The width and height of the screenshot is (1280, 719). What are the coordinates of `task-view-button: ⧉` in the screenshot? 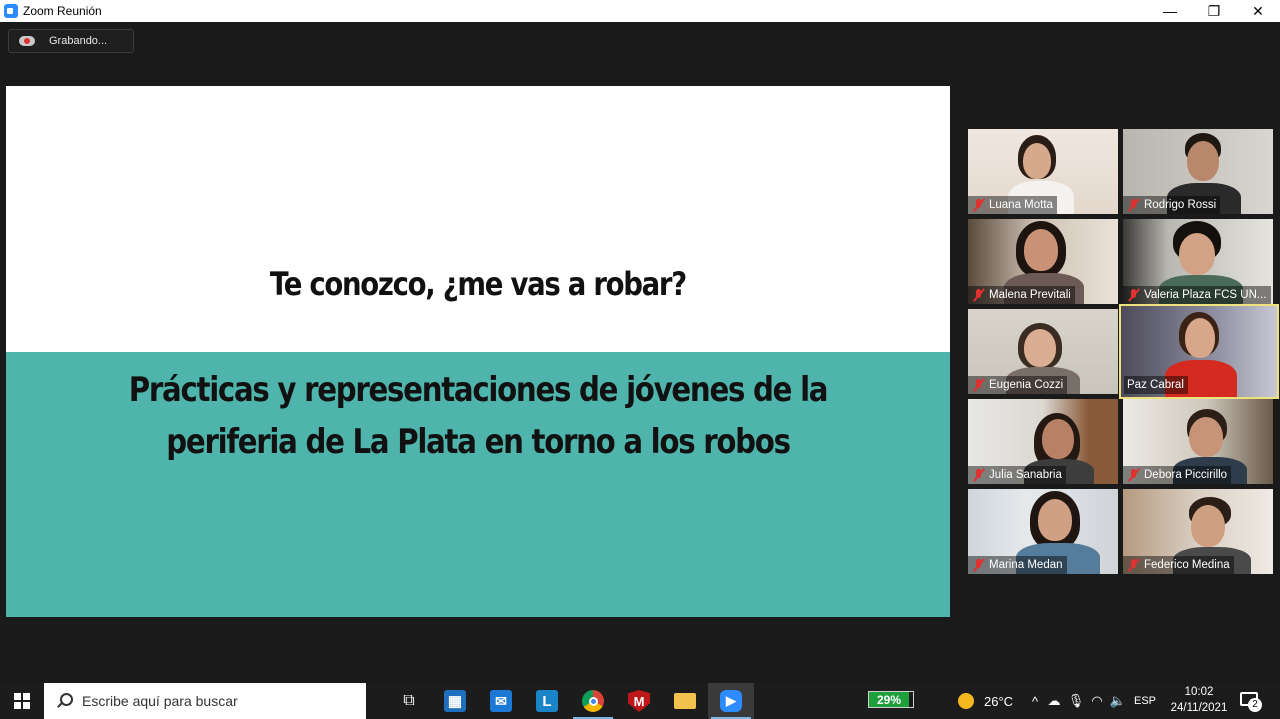 It's located at (409, 701).